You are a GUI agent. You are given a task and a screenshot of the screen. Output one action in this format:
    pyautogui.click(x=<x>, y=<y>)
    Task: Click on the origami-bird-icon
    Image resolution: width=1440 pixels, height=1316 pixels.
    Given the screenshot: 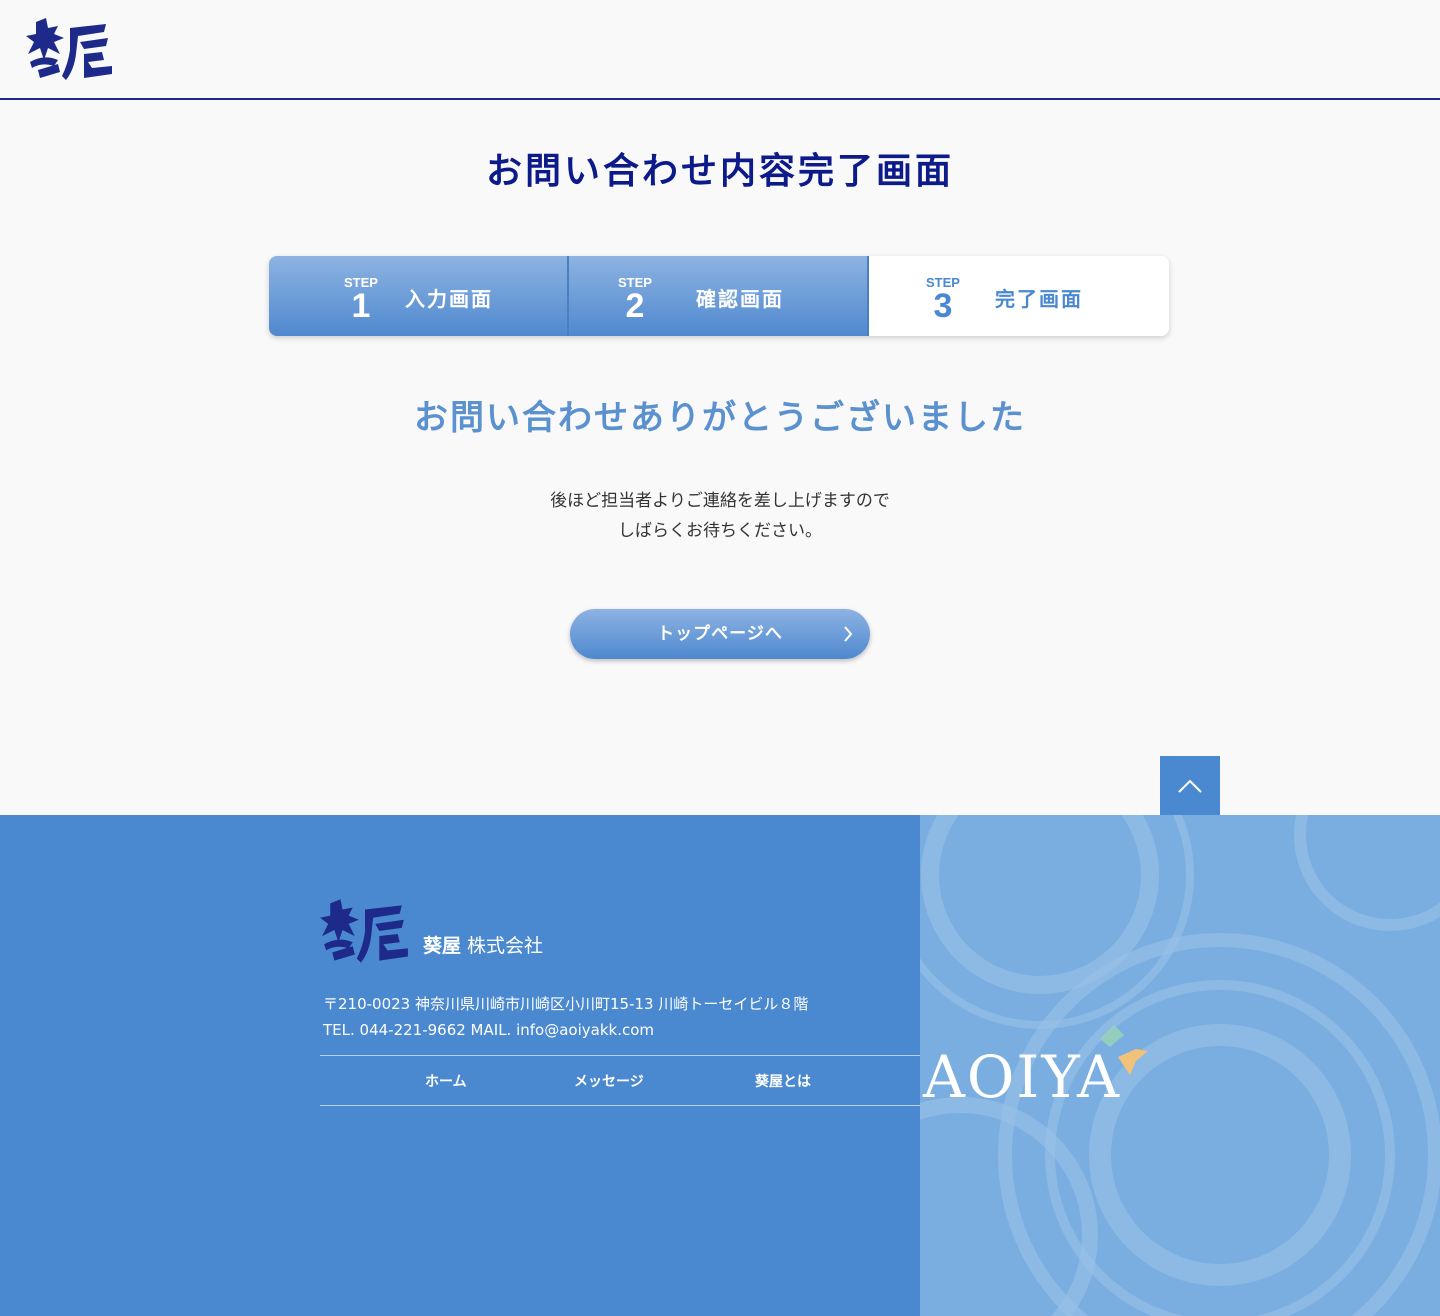 What is the action you would take?
    pyautogui.click(x=1126, y=1053)
    